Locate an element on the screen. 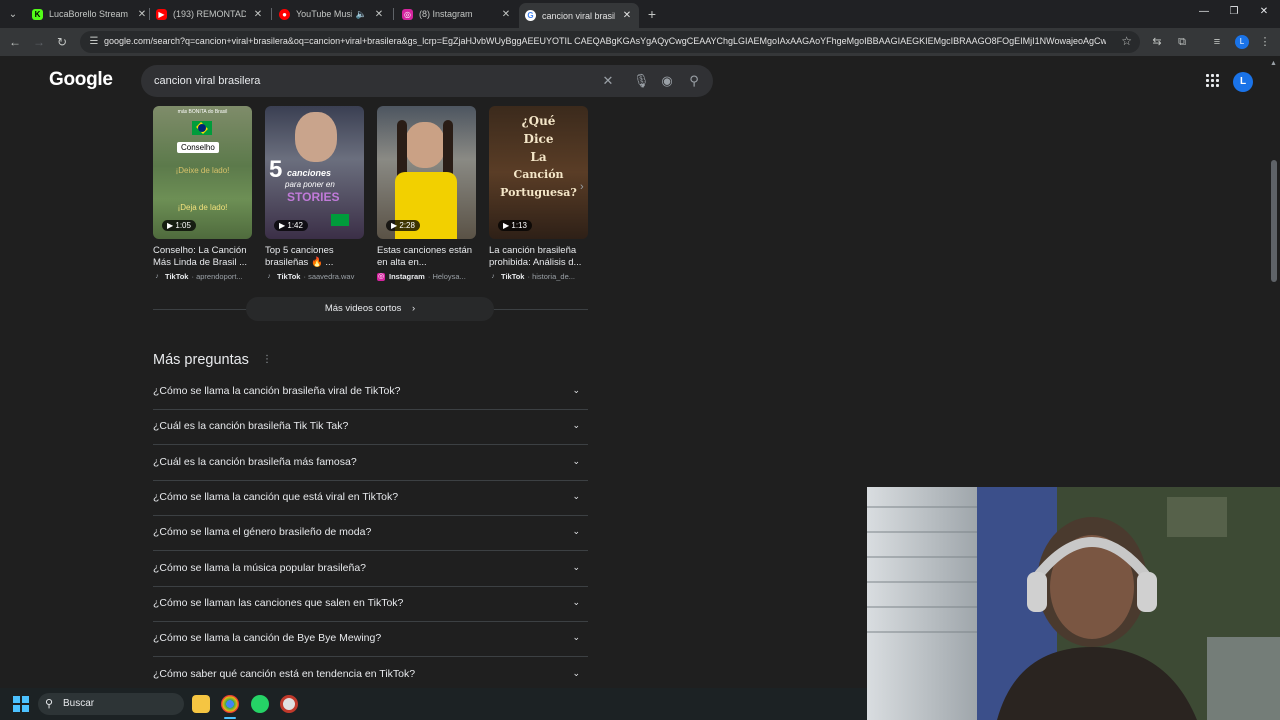 Image resolution: width=1280 pixels, height=720 pixels. thumbnail-caption: Canción is located at coordinates (538, 174).